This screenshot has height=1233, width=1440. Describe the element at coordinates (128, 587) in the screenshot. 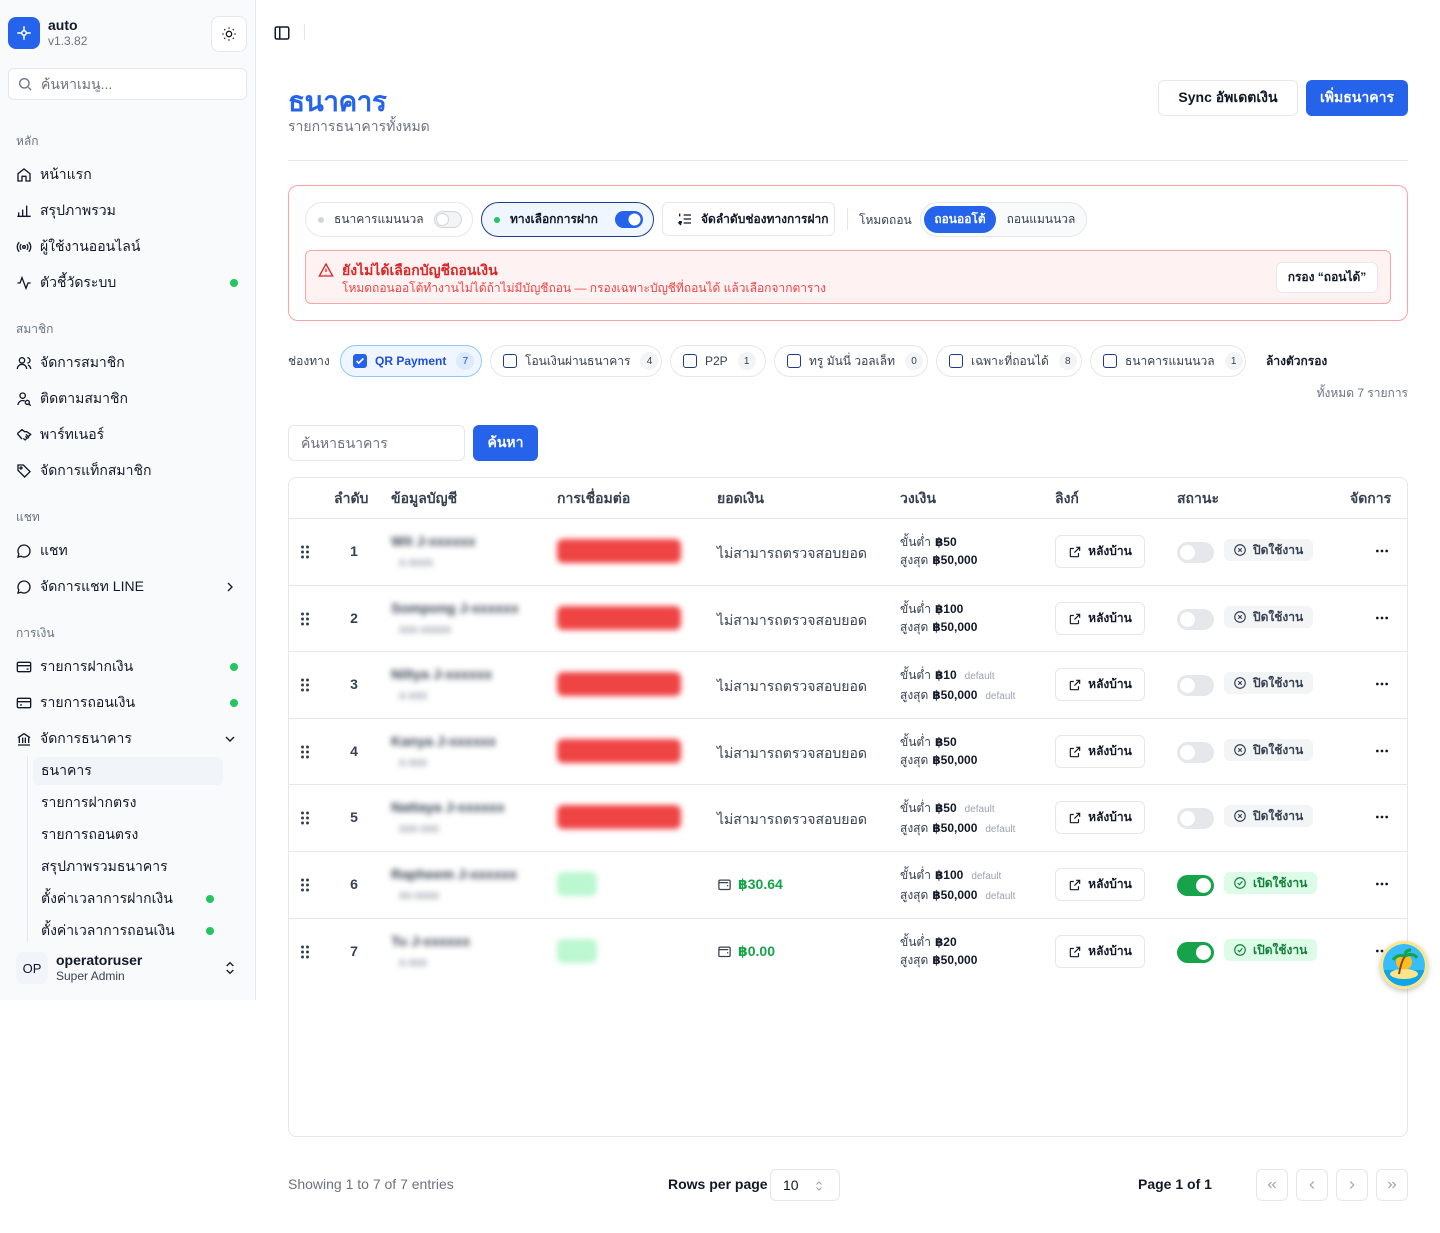

I see `sidebar-item-line-chat: จัดการแชท LINE` at that location.